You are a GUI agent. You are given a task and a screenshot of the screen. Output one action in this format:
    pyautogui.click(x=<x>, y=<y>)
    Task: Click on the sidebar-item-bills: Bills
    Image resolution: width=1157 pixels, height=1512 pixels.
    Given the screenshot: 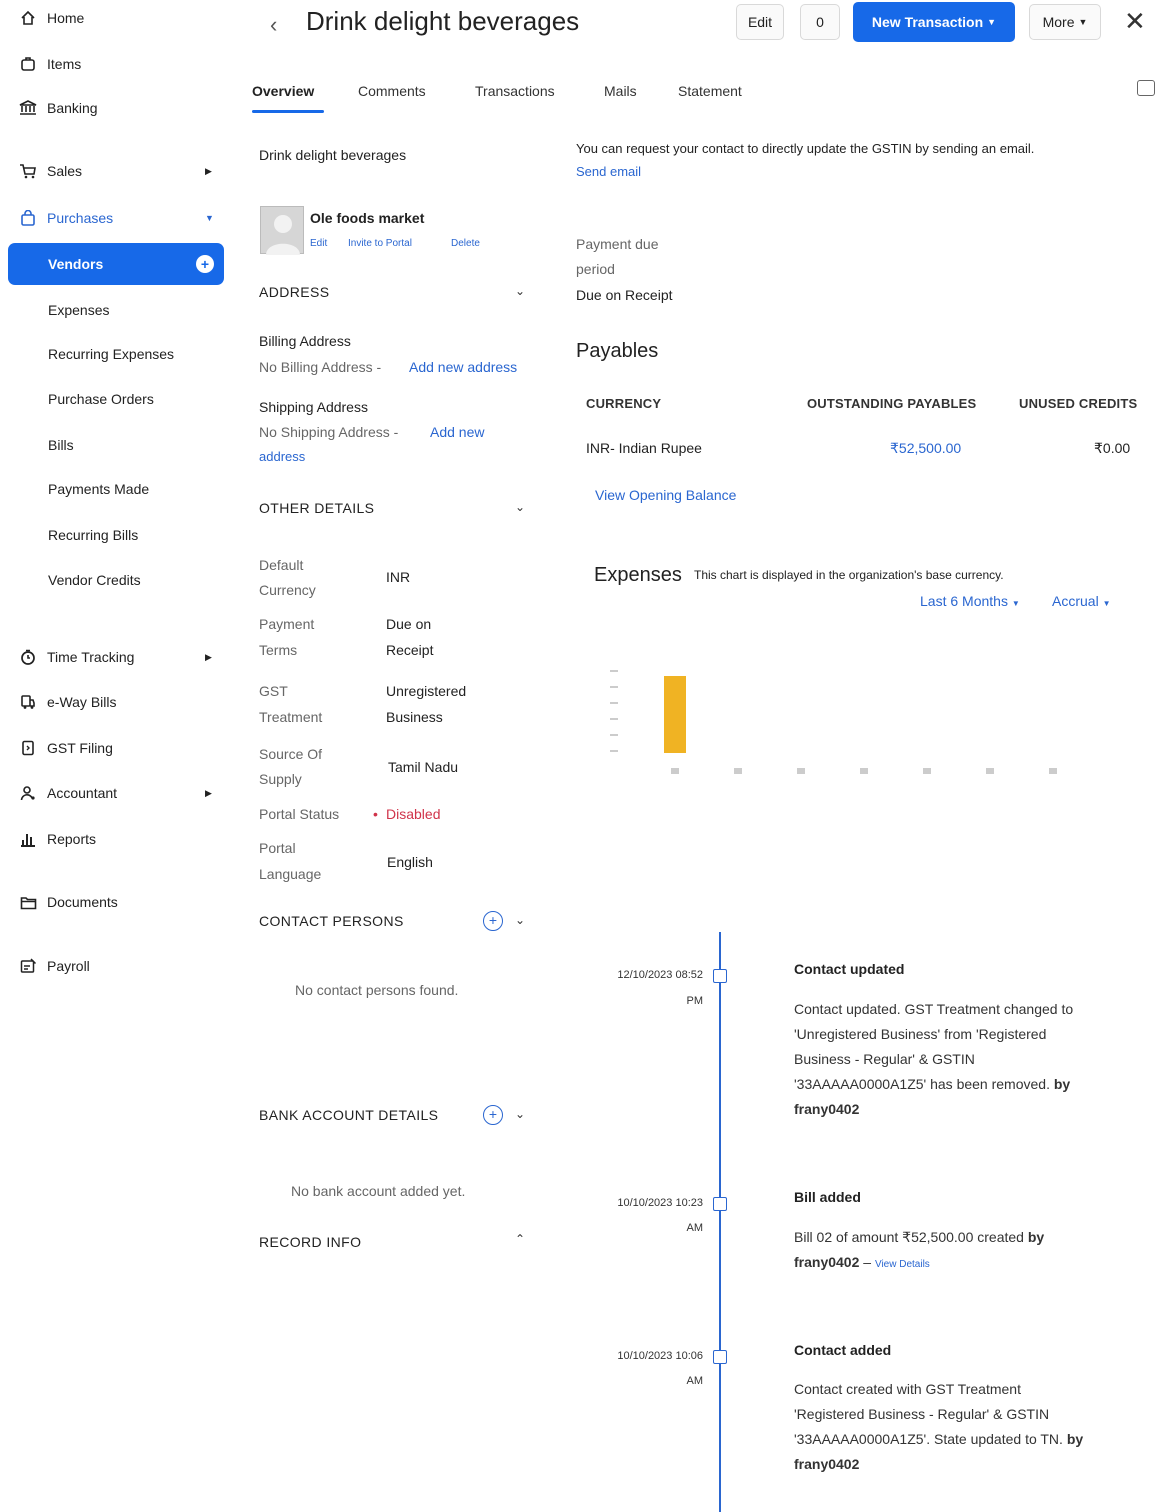 What is the action you would take?
    pyautogui.click(x=116, y=445)
    